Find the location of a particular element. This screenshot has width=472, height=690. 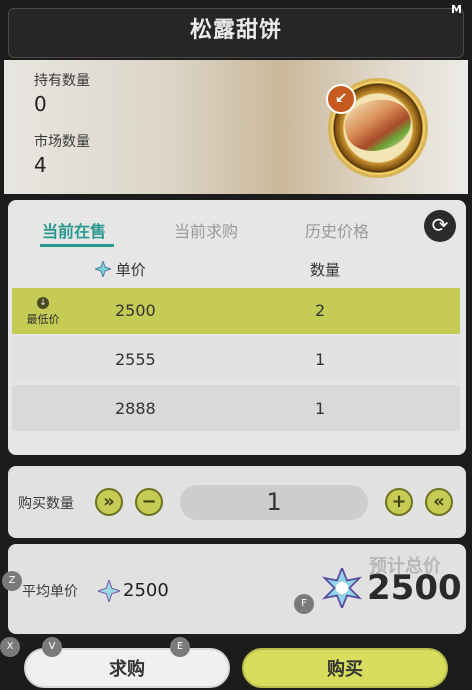

window-title: 松露甜饼 is located at coordinates (235, 30).